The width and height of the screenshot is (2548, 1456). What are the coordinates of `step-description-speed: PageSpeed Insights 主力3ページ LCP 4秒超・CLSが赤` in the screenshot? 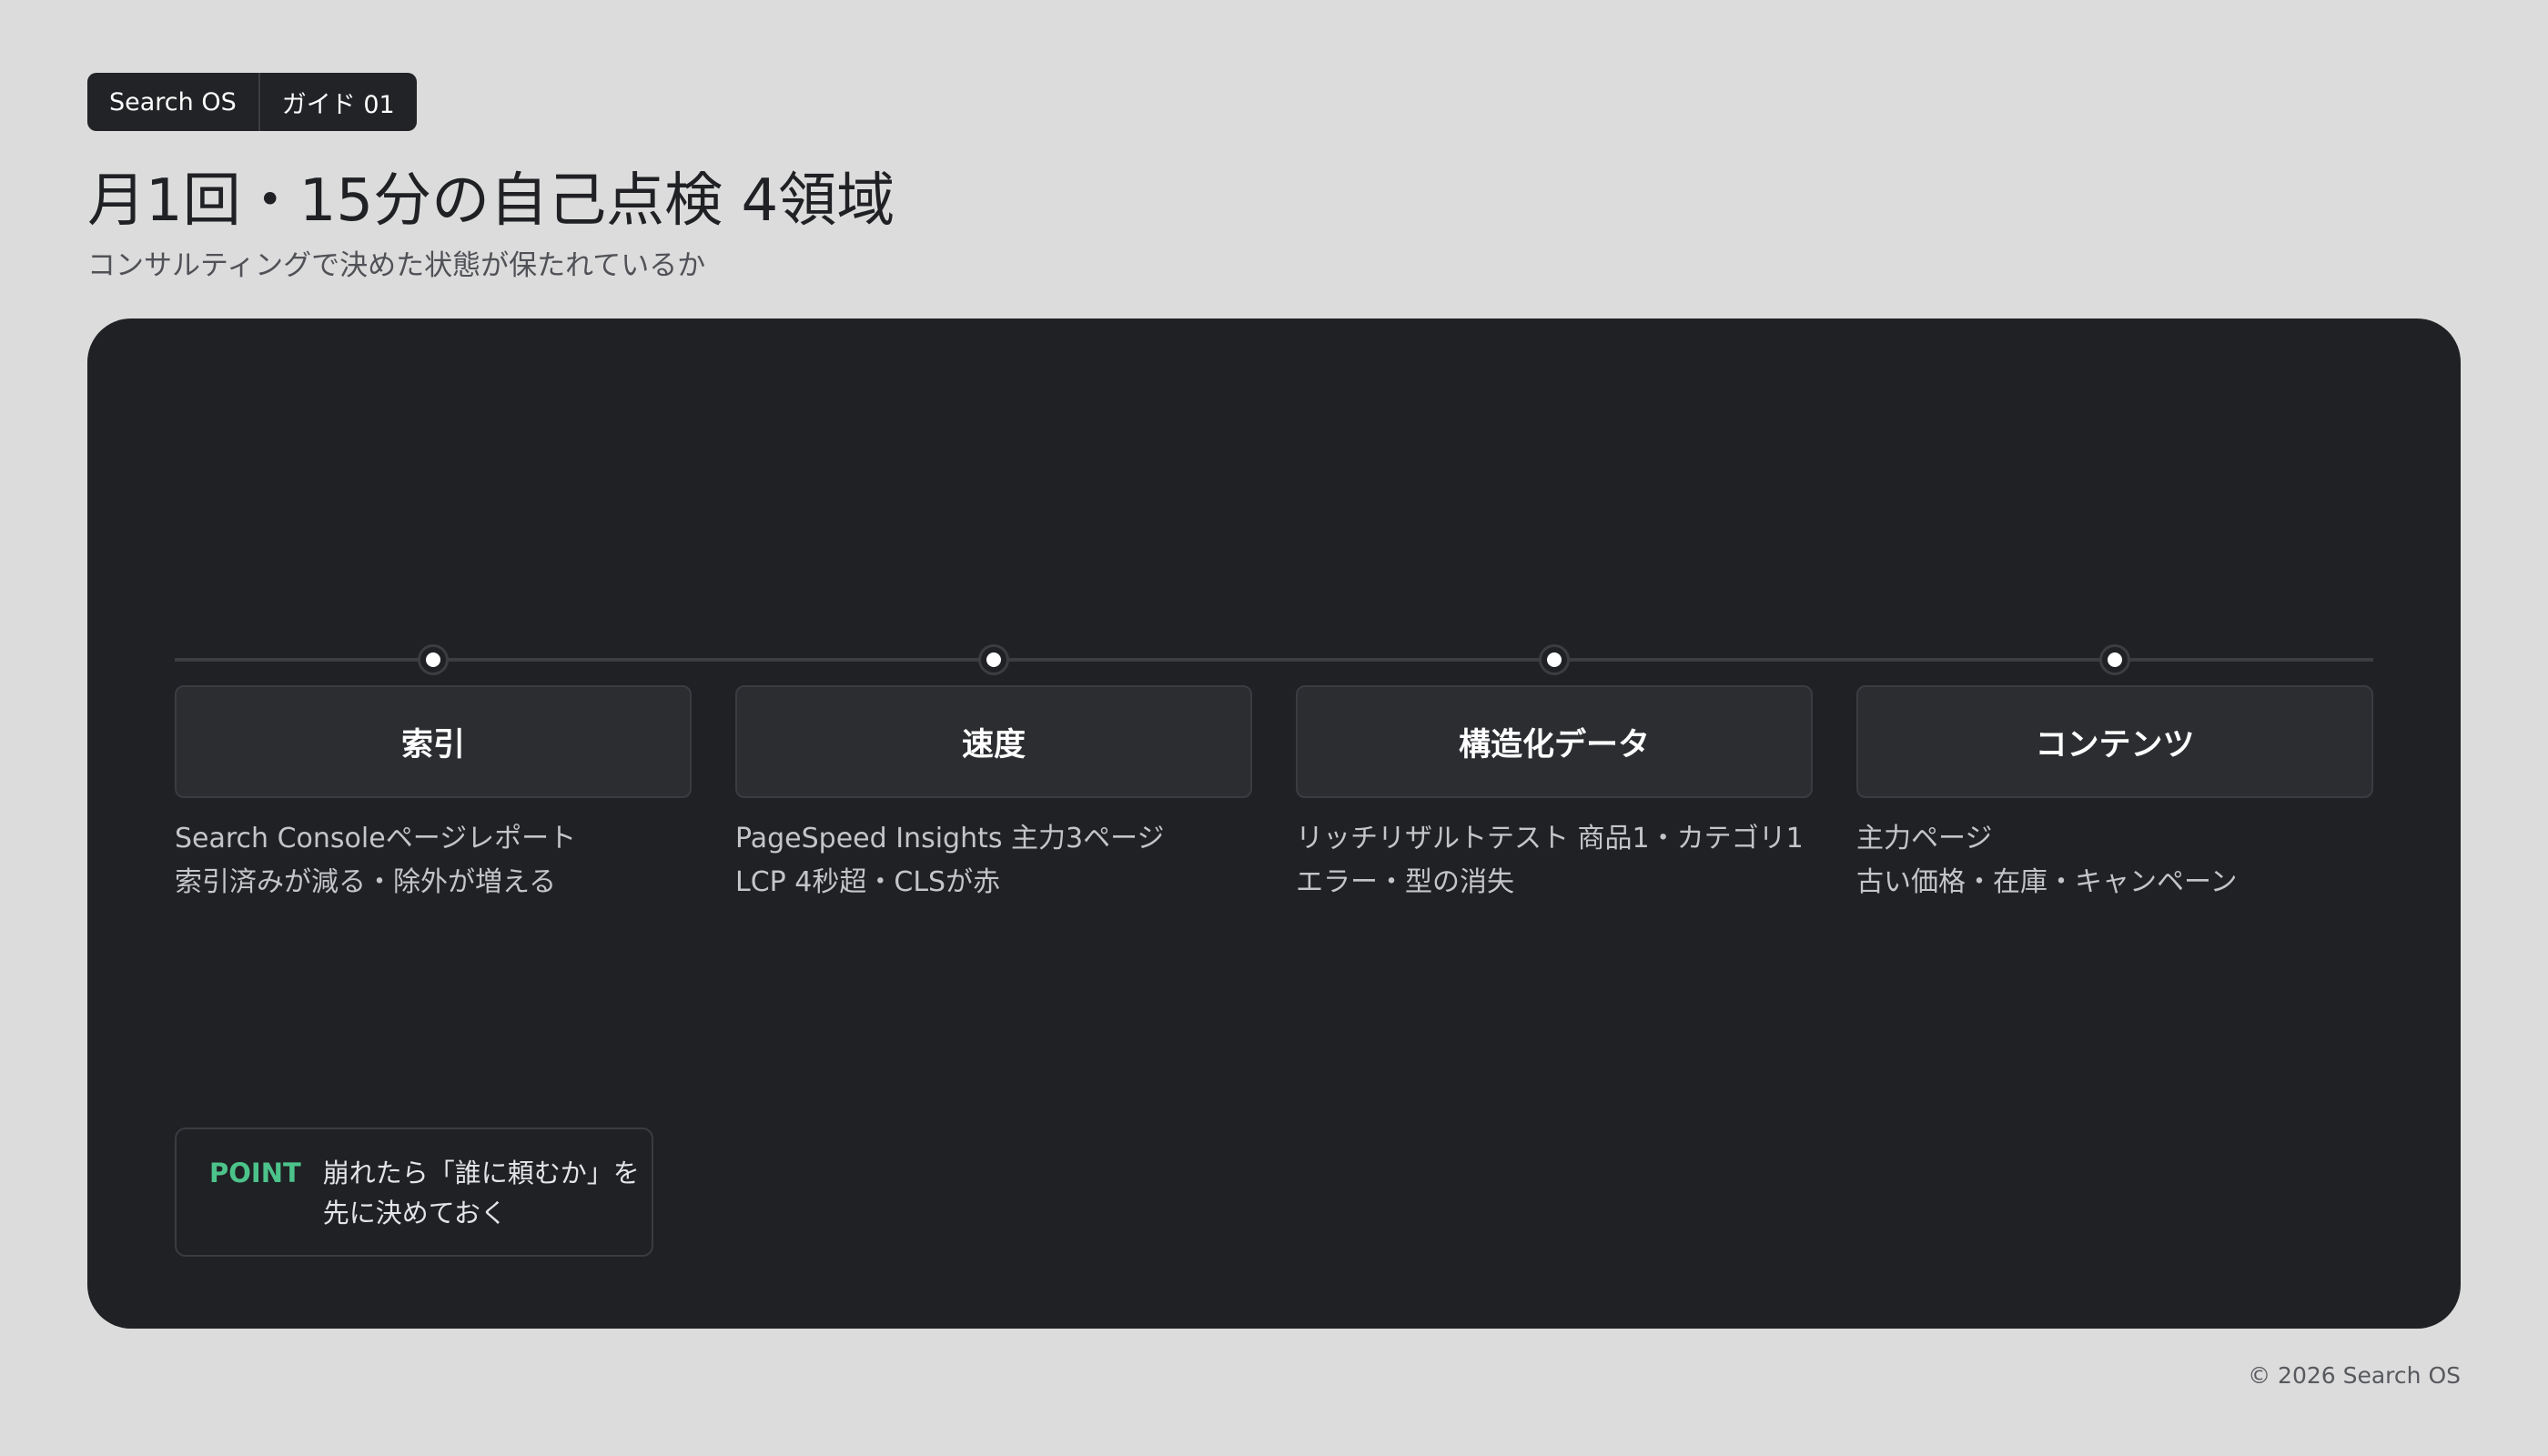 It's located at (1007, 861).